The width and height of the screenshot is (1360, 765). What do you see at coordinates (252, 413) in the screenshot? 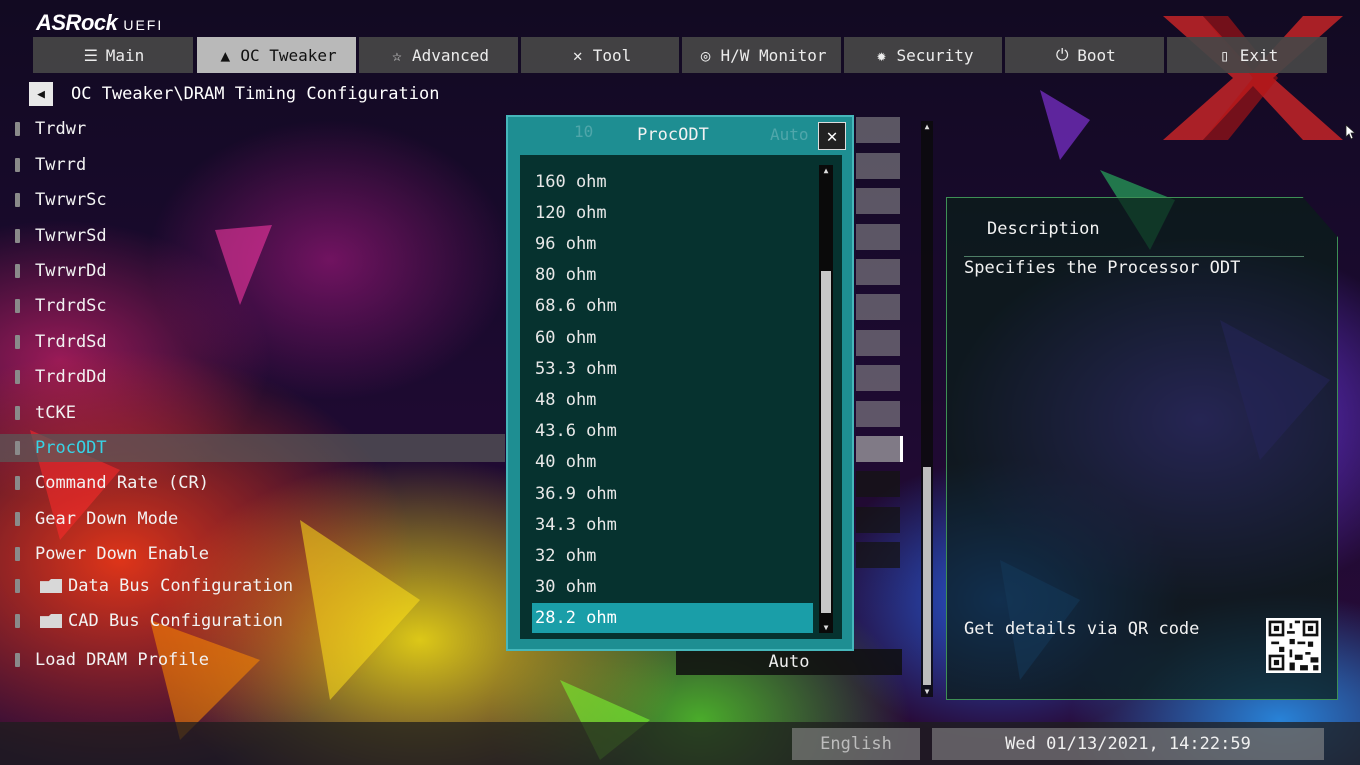
I see `setting-tcke: tCKE` at bounding box center [252, 413].